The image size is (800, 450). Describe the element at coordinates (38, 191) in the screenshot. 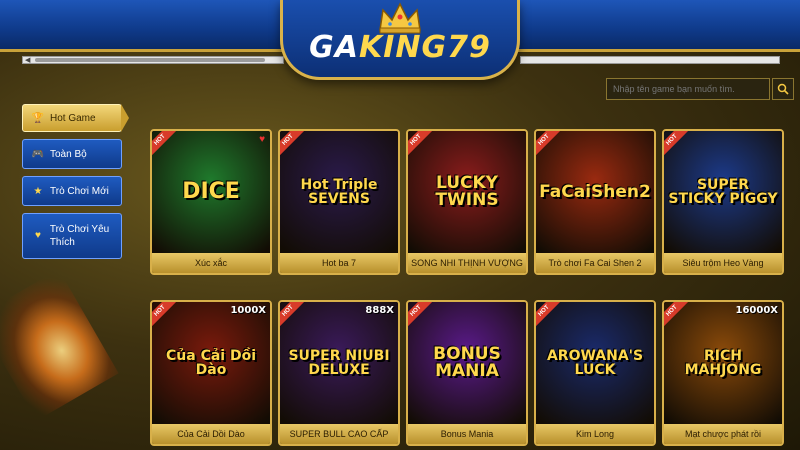

I see `star-icon: ★` at that location.